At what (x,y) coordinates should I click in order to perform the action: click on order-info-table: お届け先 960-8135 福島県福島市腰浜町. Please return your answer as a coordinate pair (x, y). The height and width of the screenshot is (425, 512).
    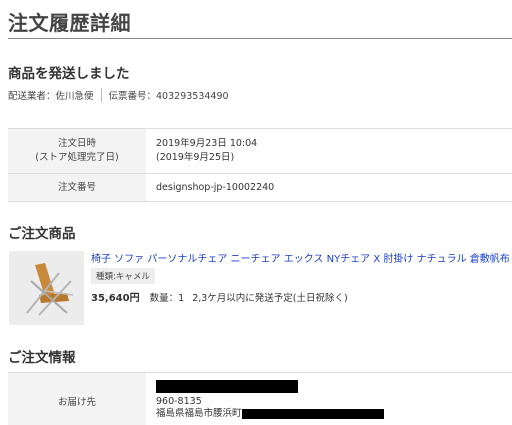
    Looking at the image, I should click on (260, 398).